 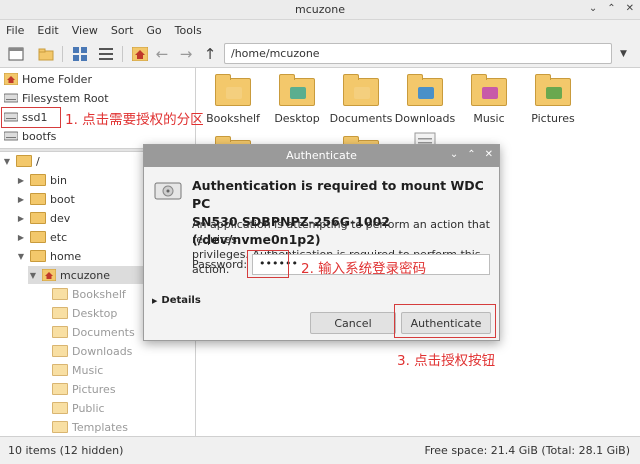 I want to click on menu-go: Go, so click(x=153, y=30).